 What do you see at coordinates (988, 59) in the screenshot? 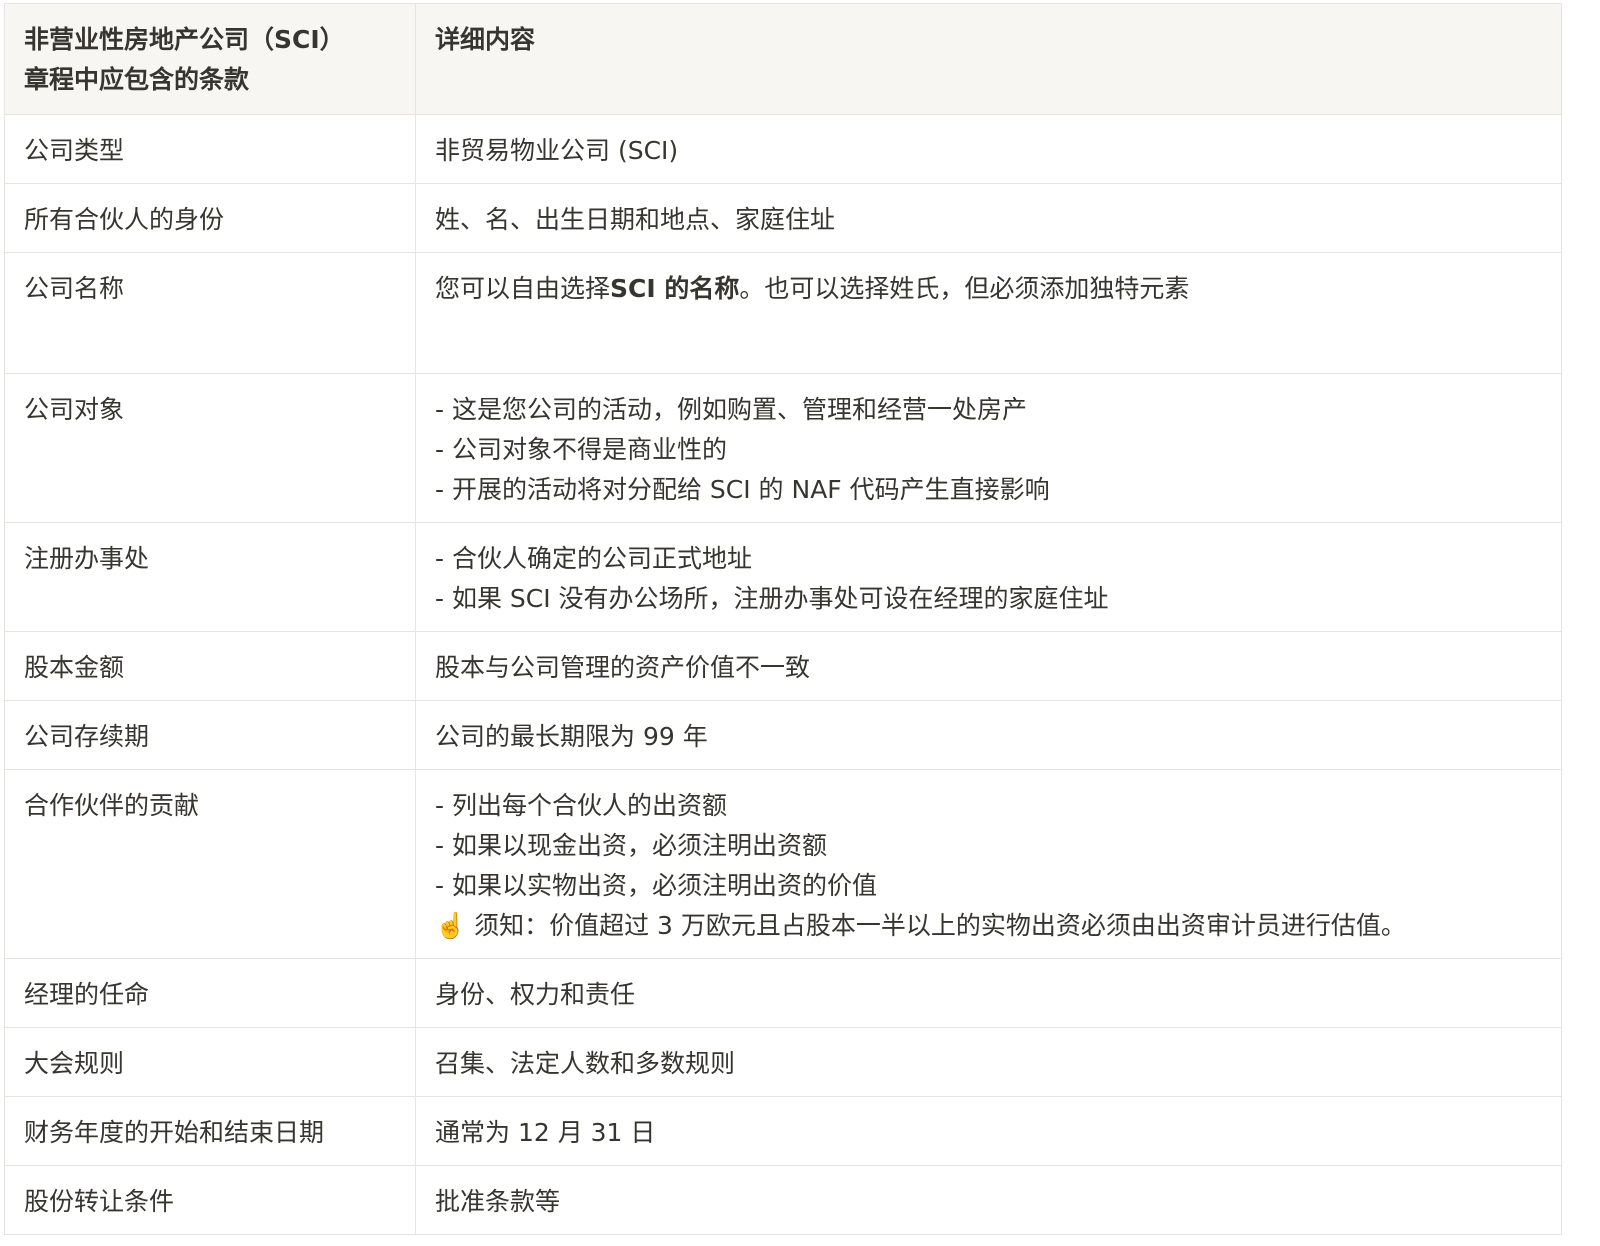
I see `header-details: 详细内容` at bounding box center [988, 59].